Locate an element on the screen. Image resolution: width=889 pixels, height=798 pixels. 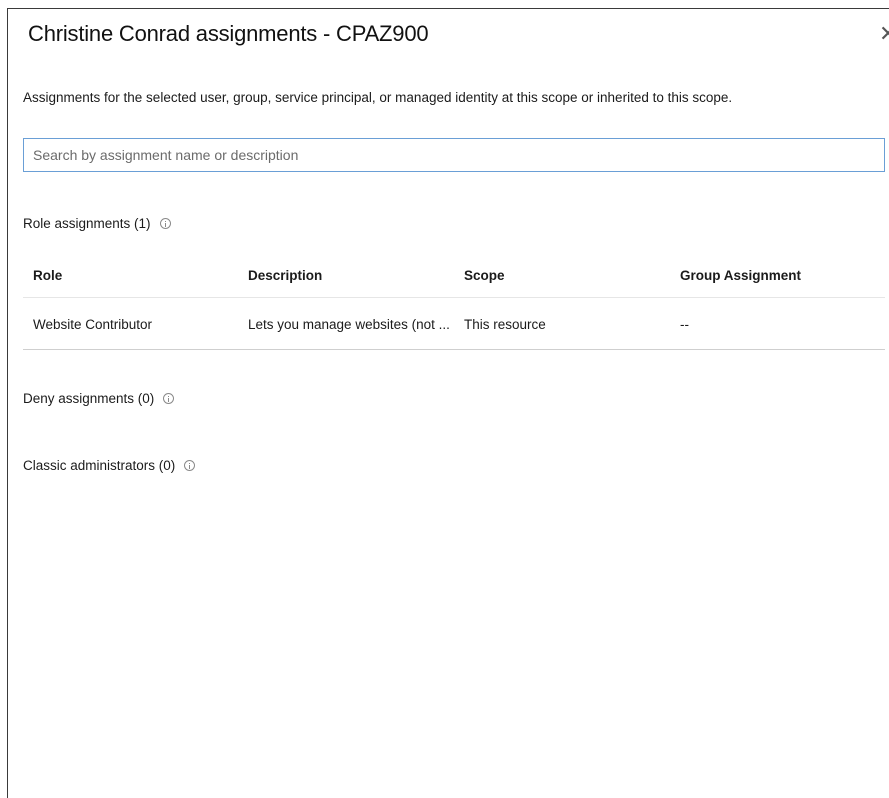
role-link: Website Contributor is located at coordinates (92, 324).